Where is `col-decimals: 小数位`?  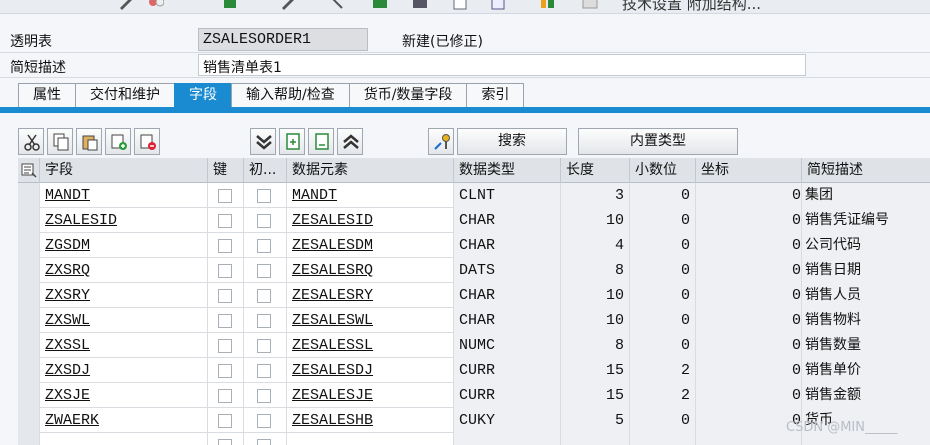 col-decimals: 小数位 is located at coordinates (663, 170).